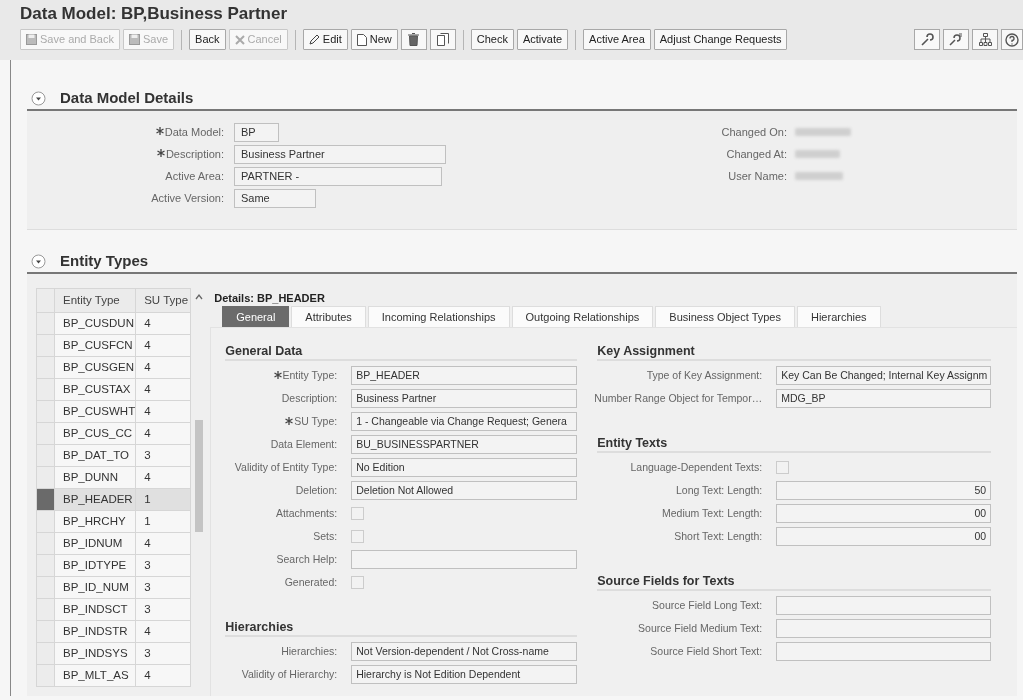 The image size is (1023, 700). Describe the element at coordinates (718, 536) in the screenshot. I see `field-label: Short Text: Length:` at that location.